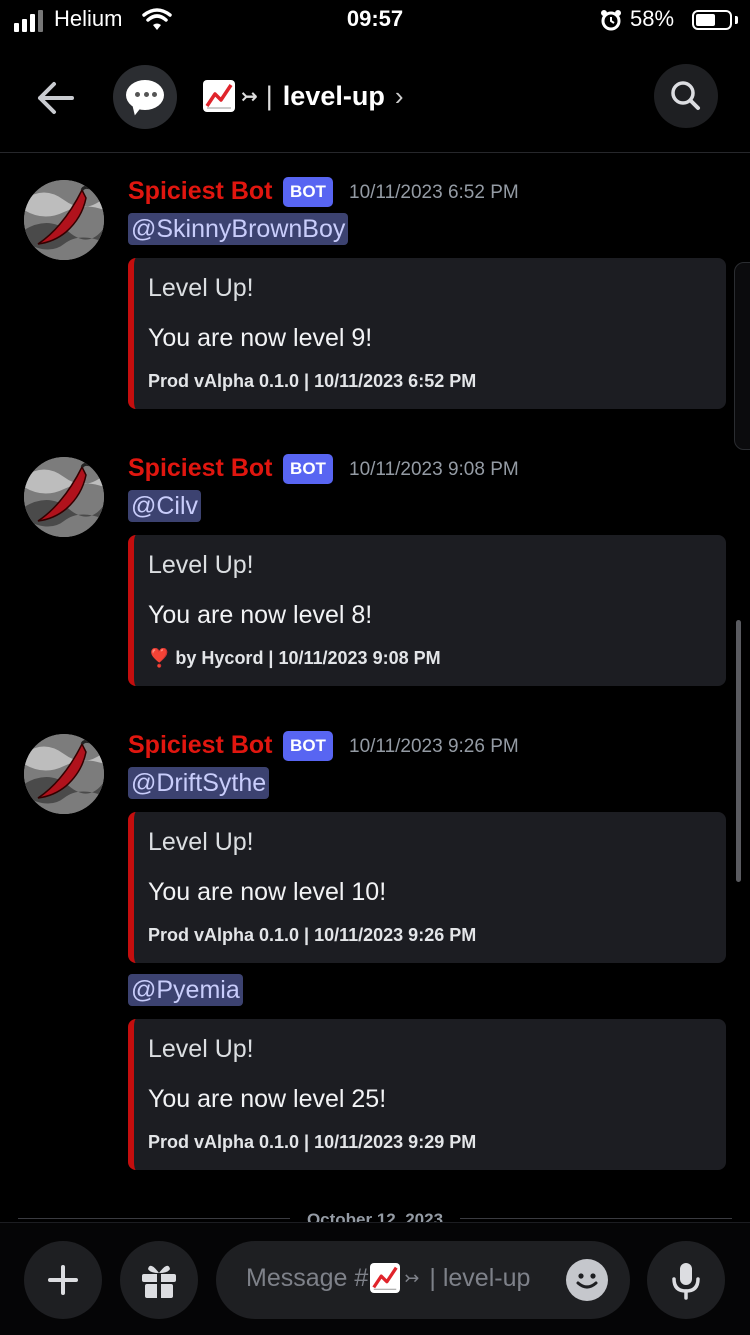 This screenshot has width=750, height=1335. What do you see at coordinates (238, 229) in the screenshot?
I see `user-mention: @SkinnyBrownBoy` at bounding box center [238, 229].